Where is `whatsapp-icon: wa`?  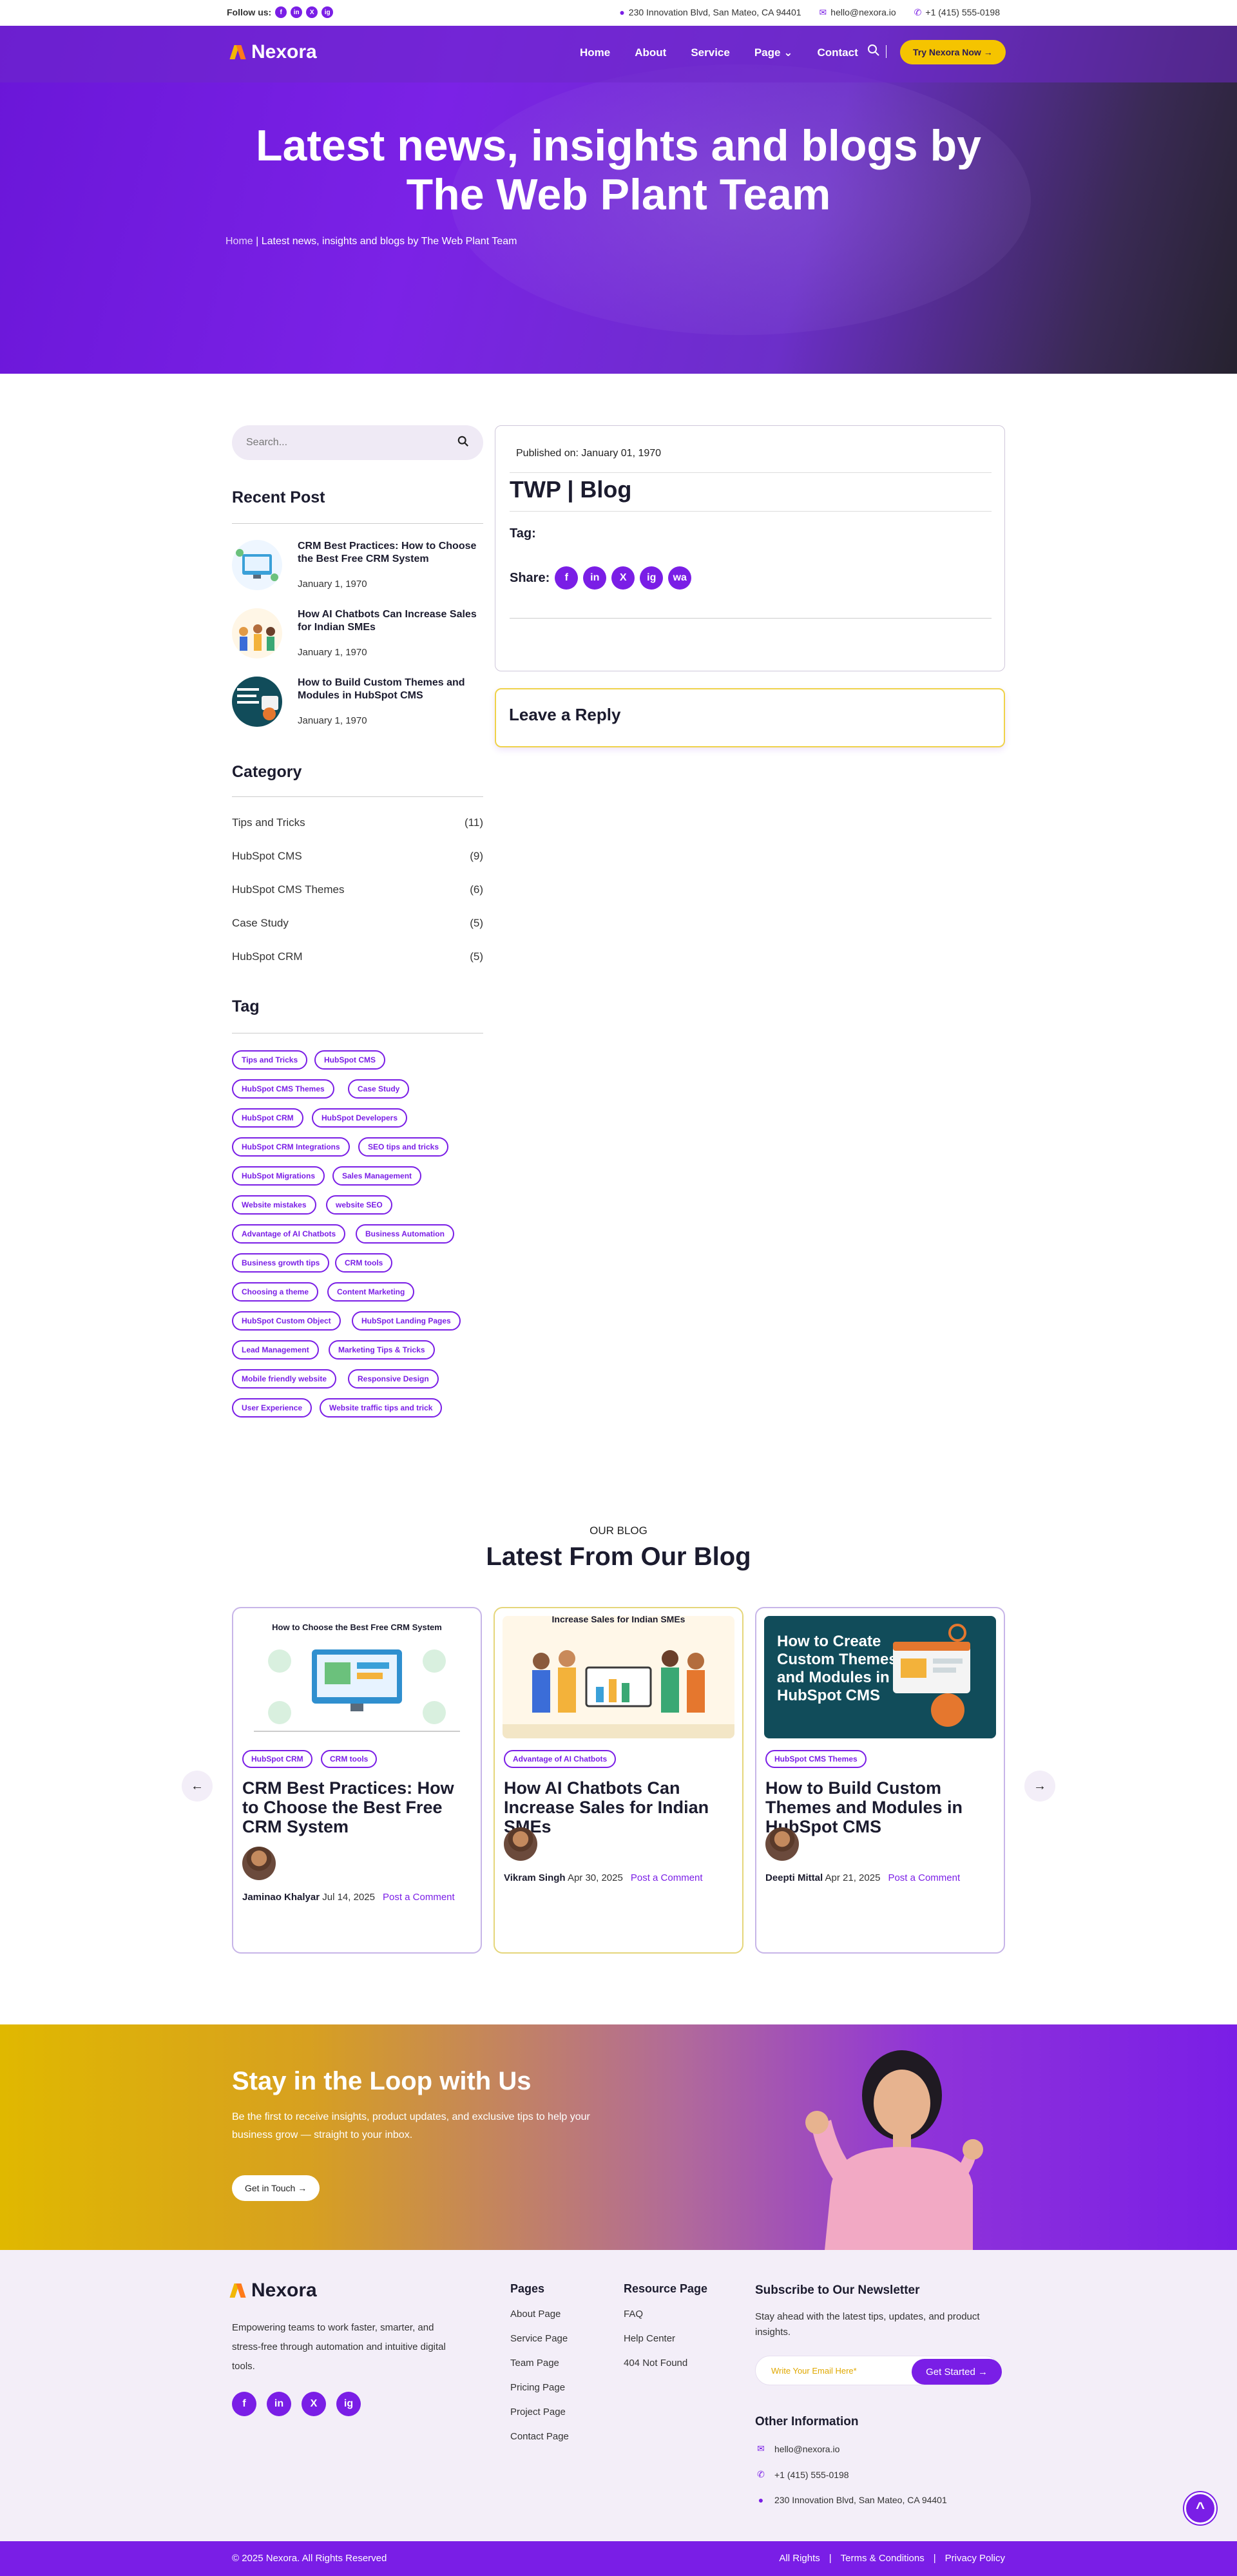
whatsapp-icon: wa is located at coordinates (680, 578).